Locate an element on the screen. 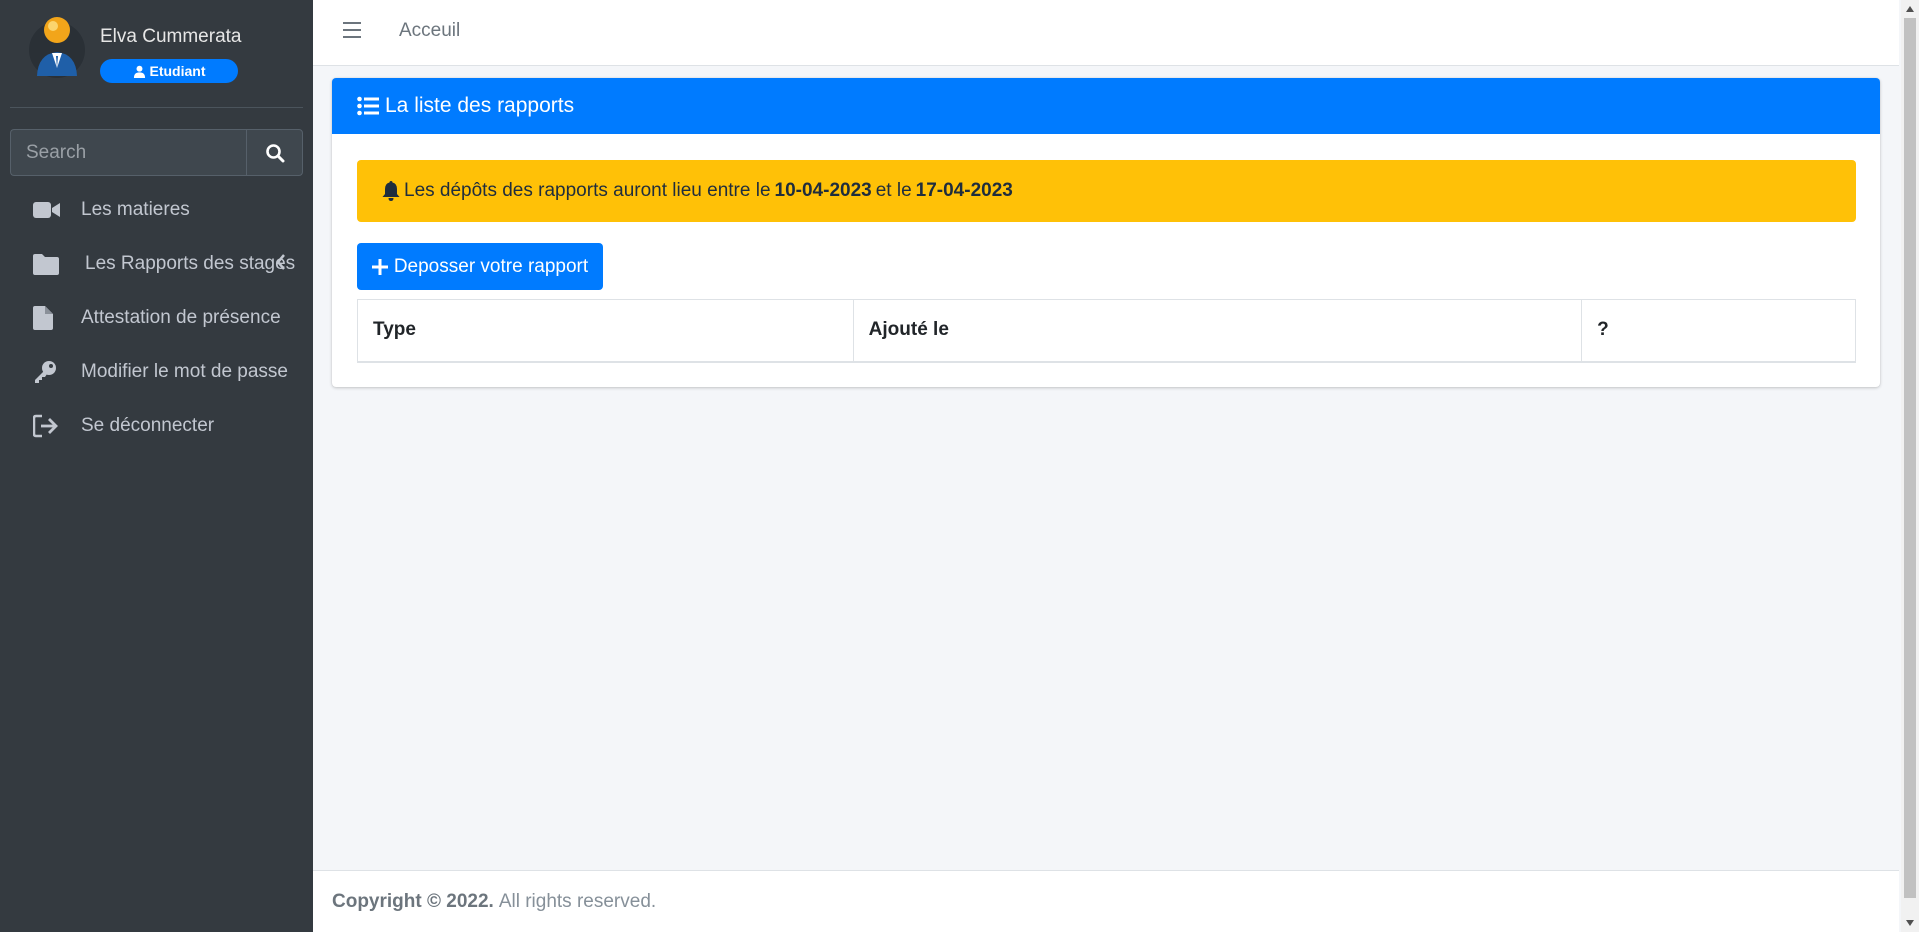 This screenshot has width=1919, height=932. file-icon is located at coordinates (53, 318).